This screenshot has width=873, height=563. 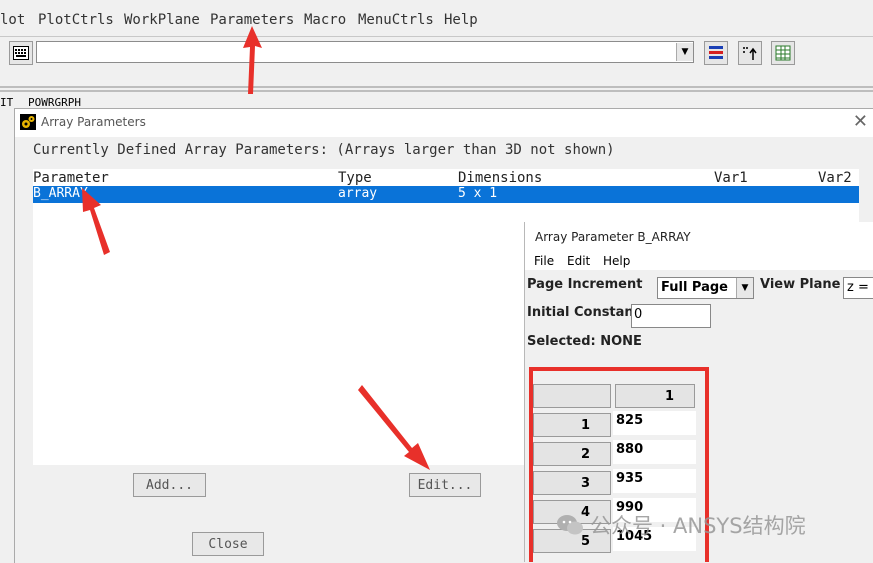 What do you see at coordinates (60, 193) in the screenshot?
I see `parameter-name: B_ARRAY` at bounding box center [60, 193].